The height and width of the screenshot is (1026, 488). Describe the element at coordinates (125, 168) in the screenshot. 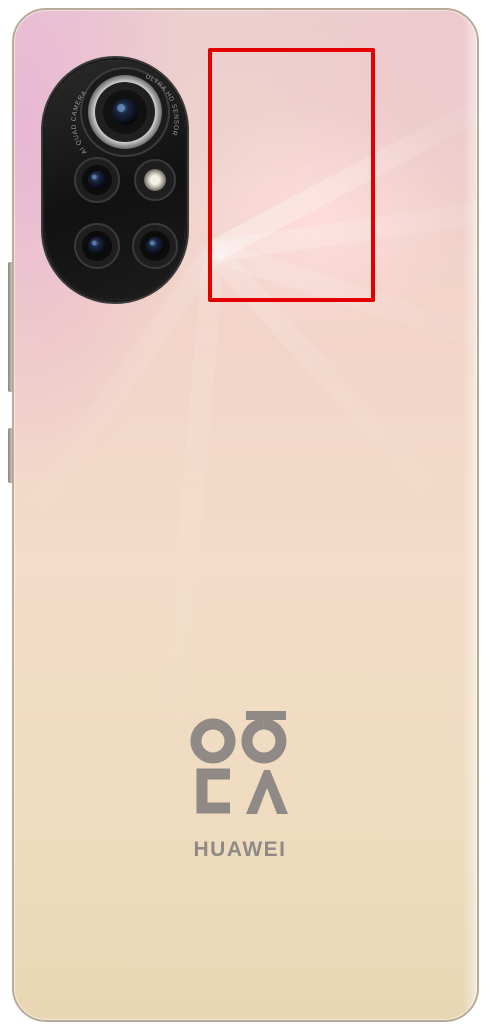

I see `camera-lenses: AI QUAD CAMERA ULTRA HD SENSOR` at that location.